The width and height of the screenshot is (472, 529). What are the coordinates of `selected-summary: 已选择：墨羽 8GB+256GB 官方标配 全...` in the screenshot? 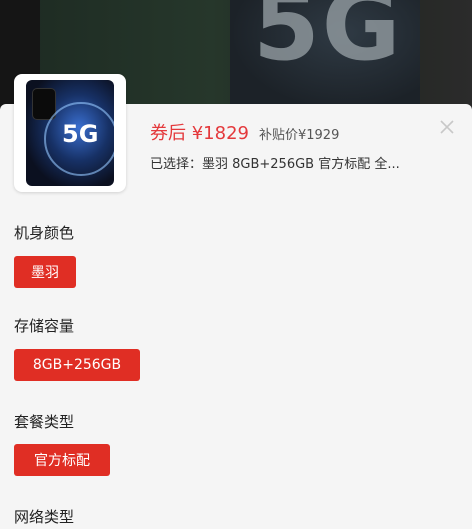 It's located at (275, 164).